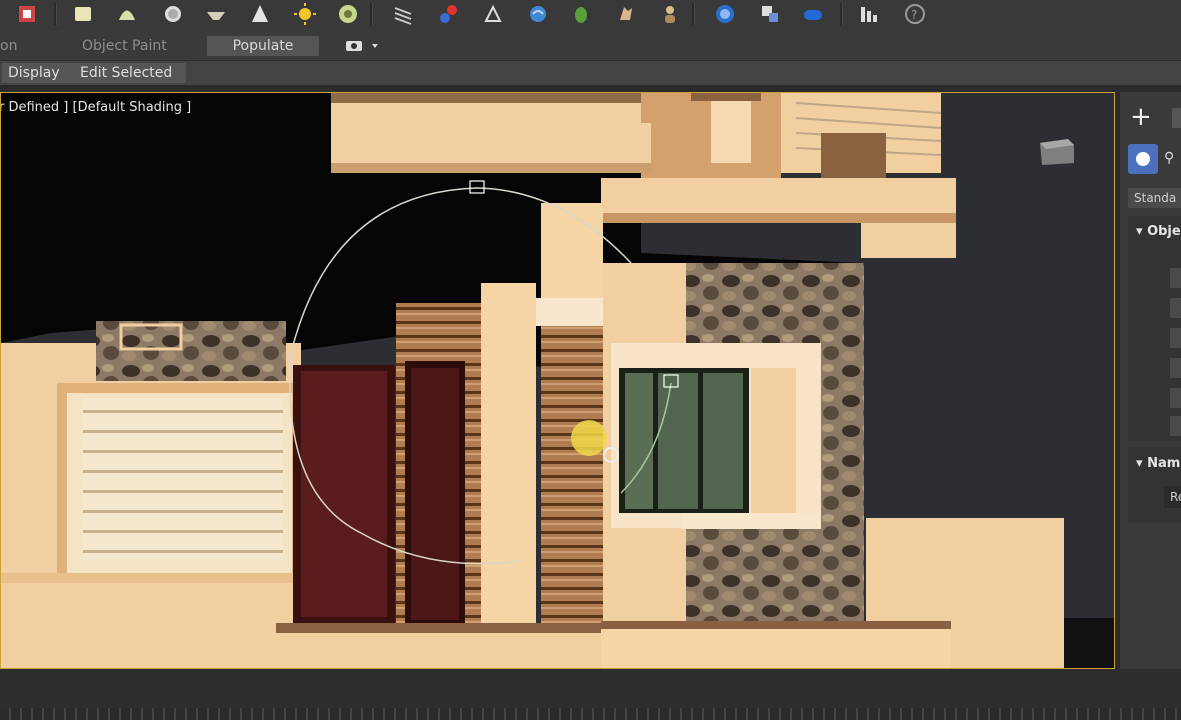  I want to click on object-type-rollout-label: Obje, so click(1164, 231).